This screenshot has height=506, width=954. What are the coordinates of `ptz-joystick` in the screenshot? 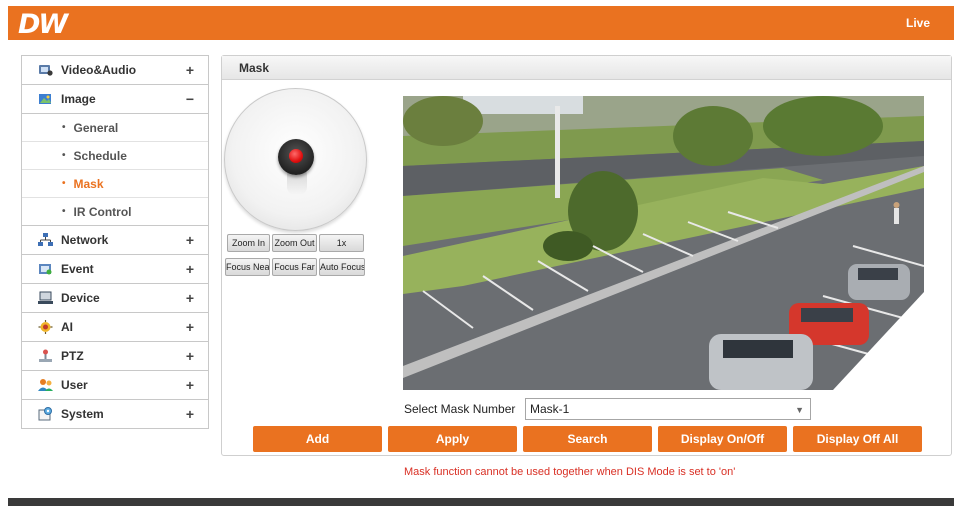 It's located at (295, 159).